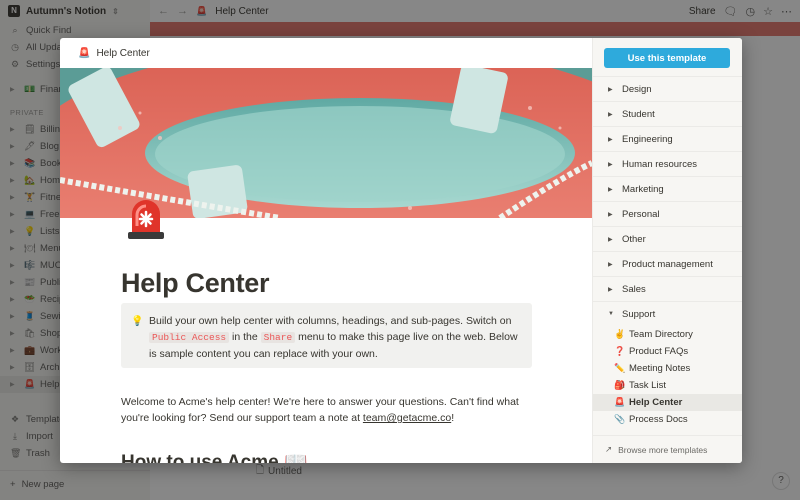 The width and height of the screenshot is (800, 500). I want to click on support-template-item: 🎒 Task List, so click(667, 385).